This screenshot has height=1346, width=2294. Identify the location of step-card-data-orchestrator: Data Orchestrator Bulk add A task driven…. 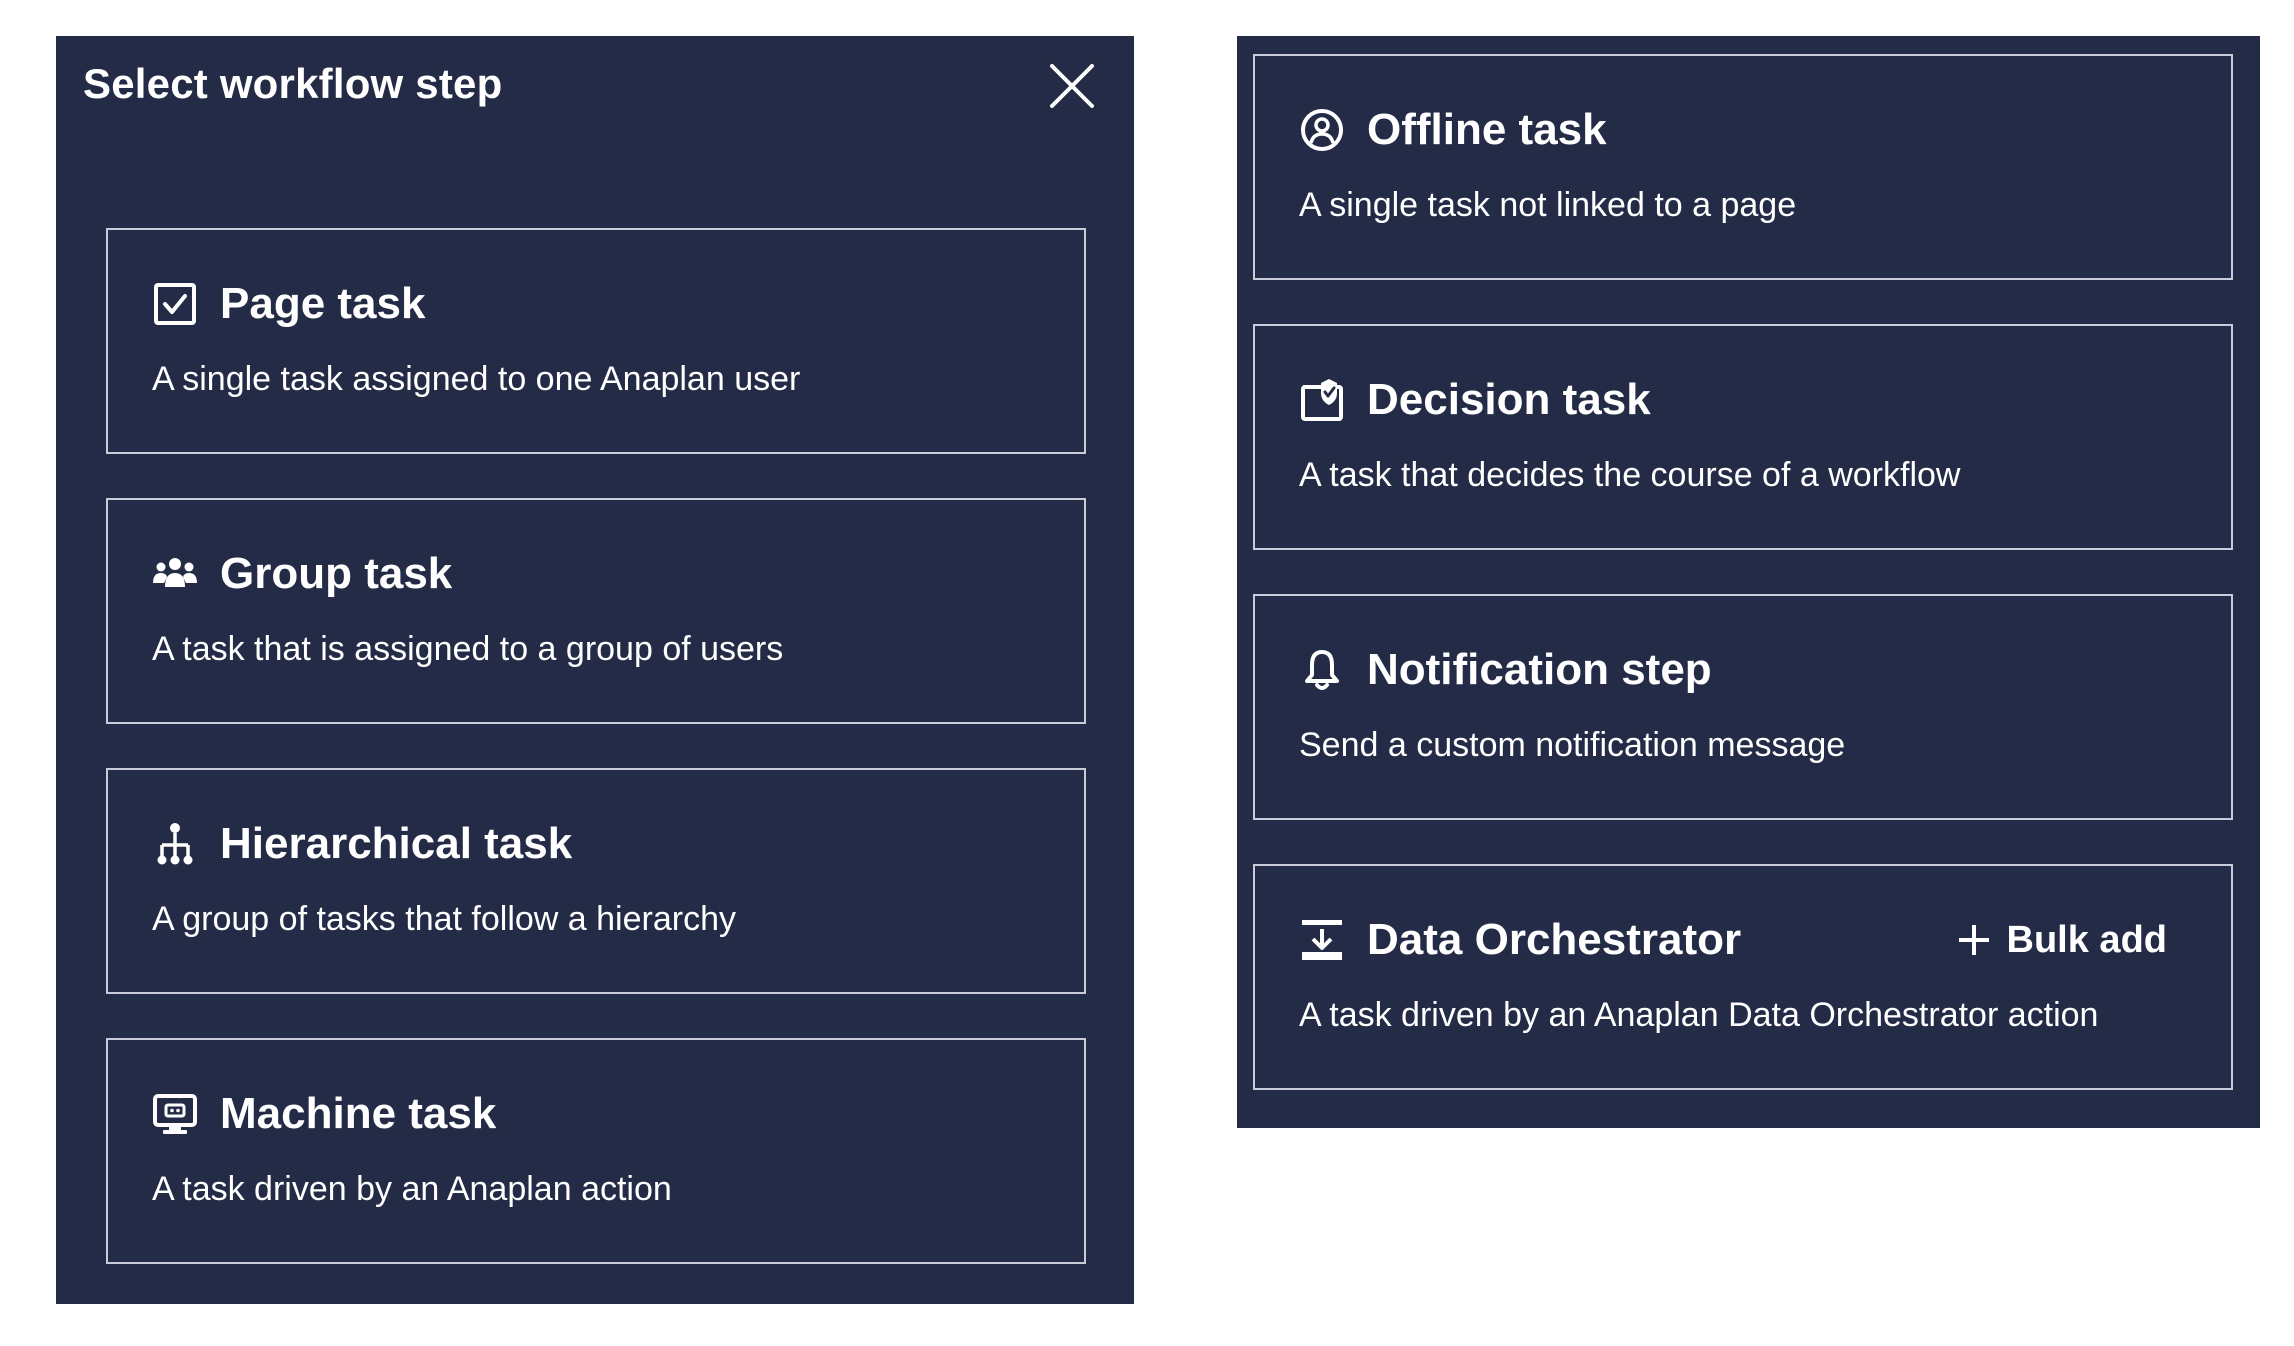
(1743, 977).